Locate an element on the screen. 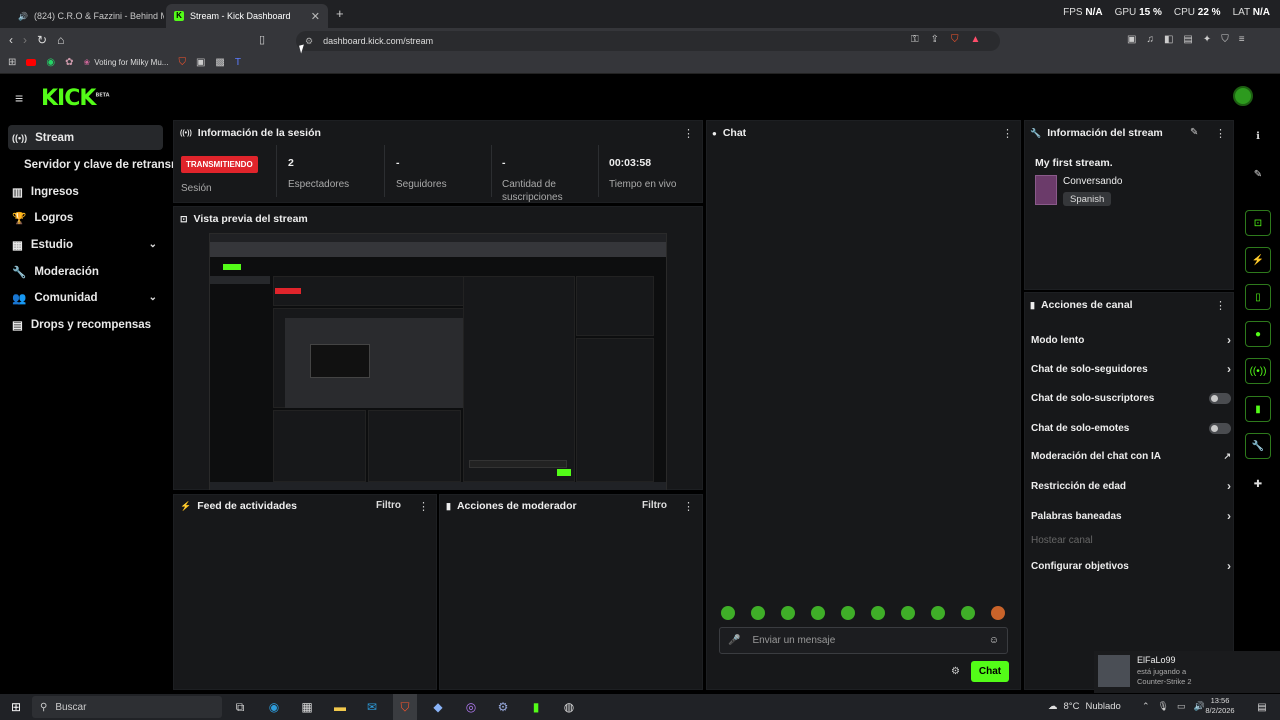 Image resolution: width=1280 pixels, height=720 pixels. sidebar-toggle-icon: ◧ is located at coordinates (1168, 39).